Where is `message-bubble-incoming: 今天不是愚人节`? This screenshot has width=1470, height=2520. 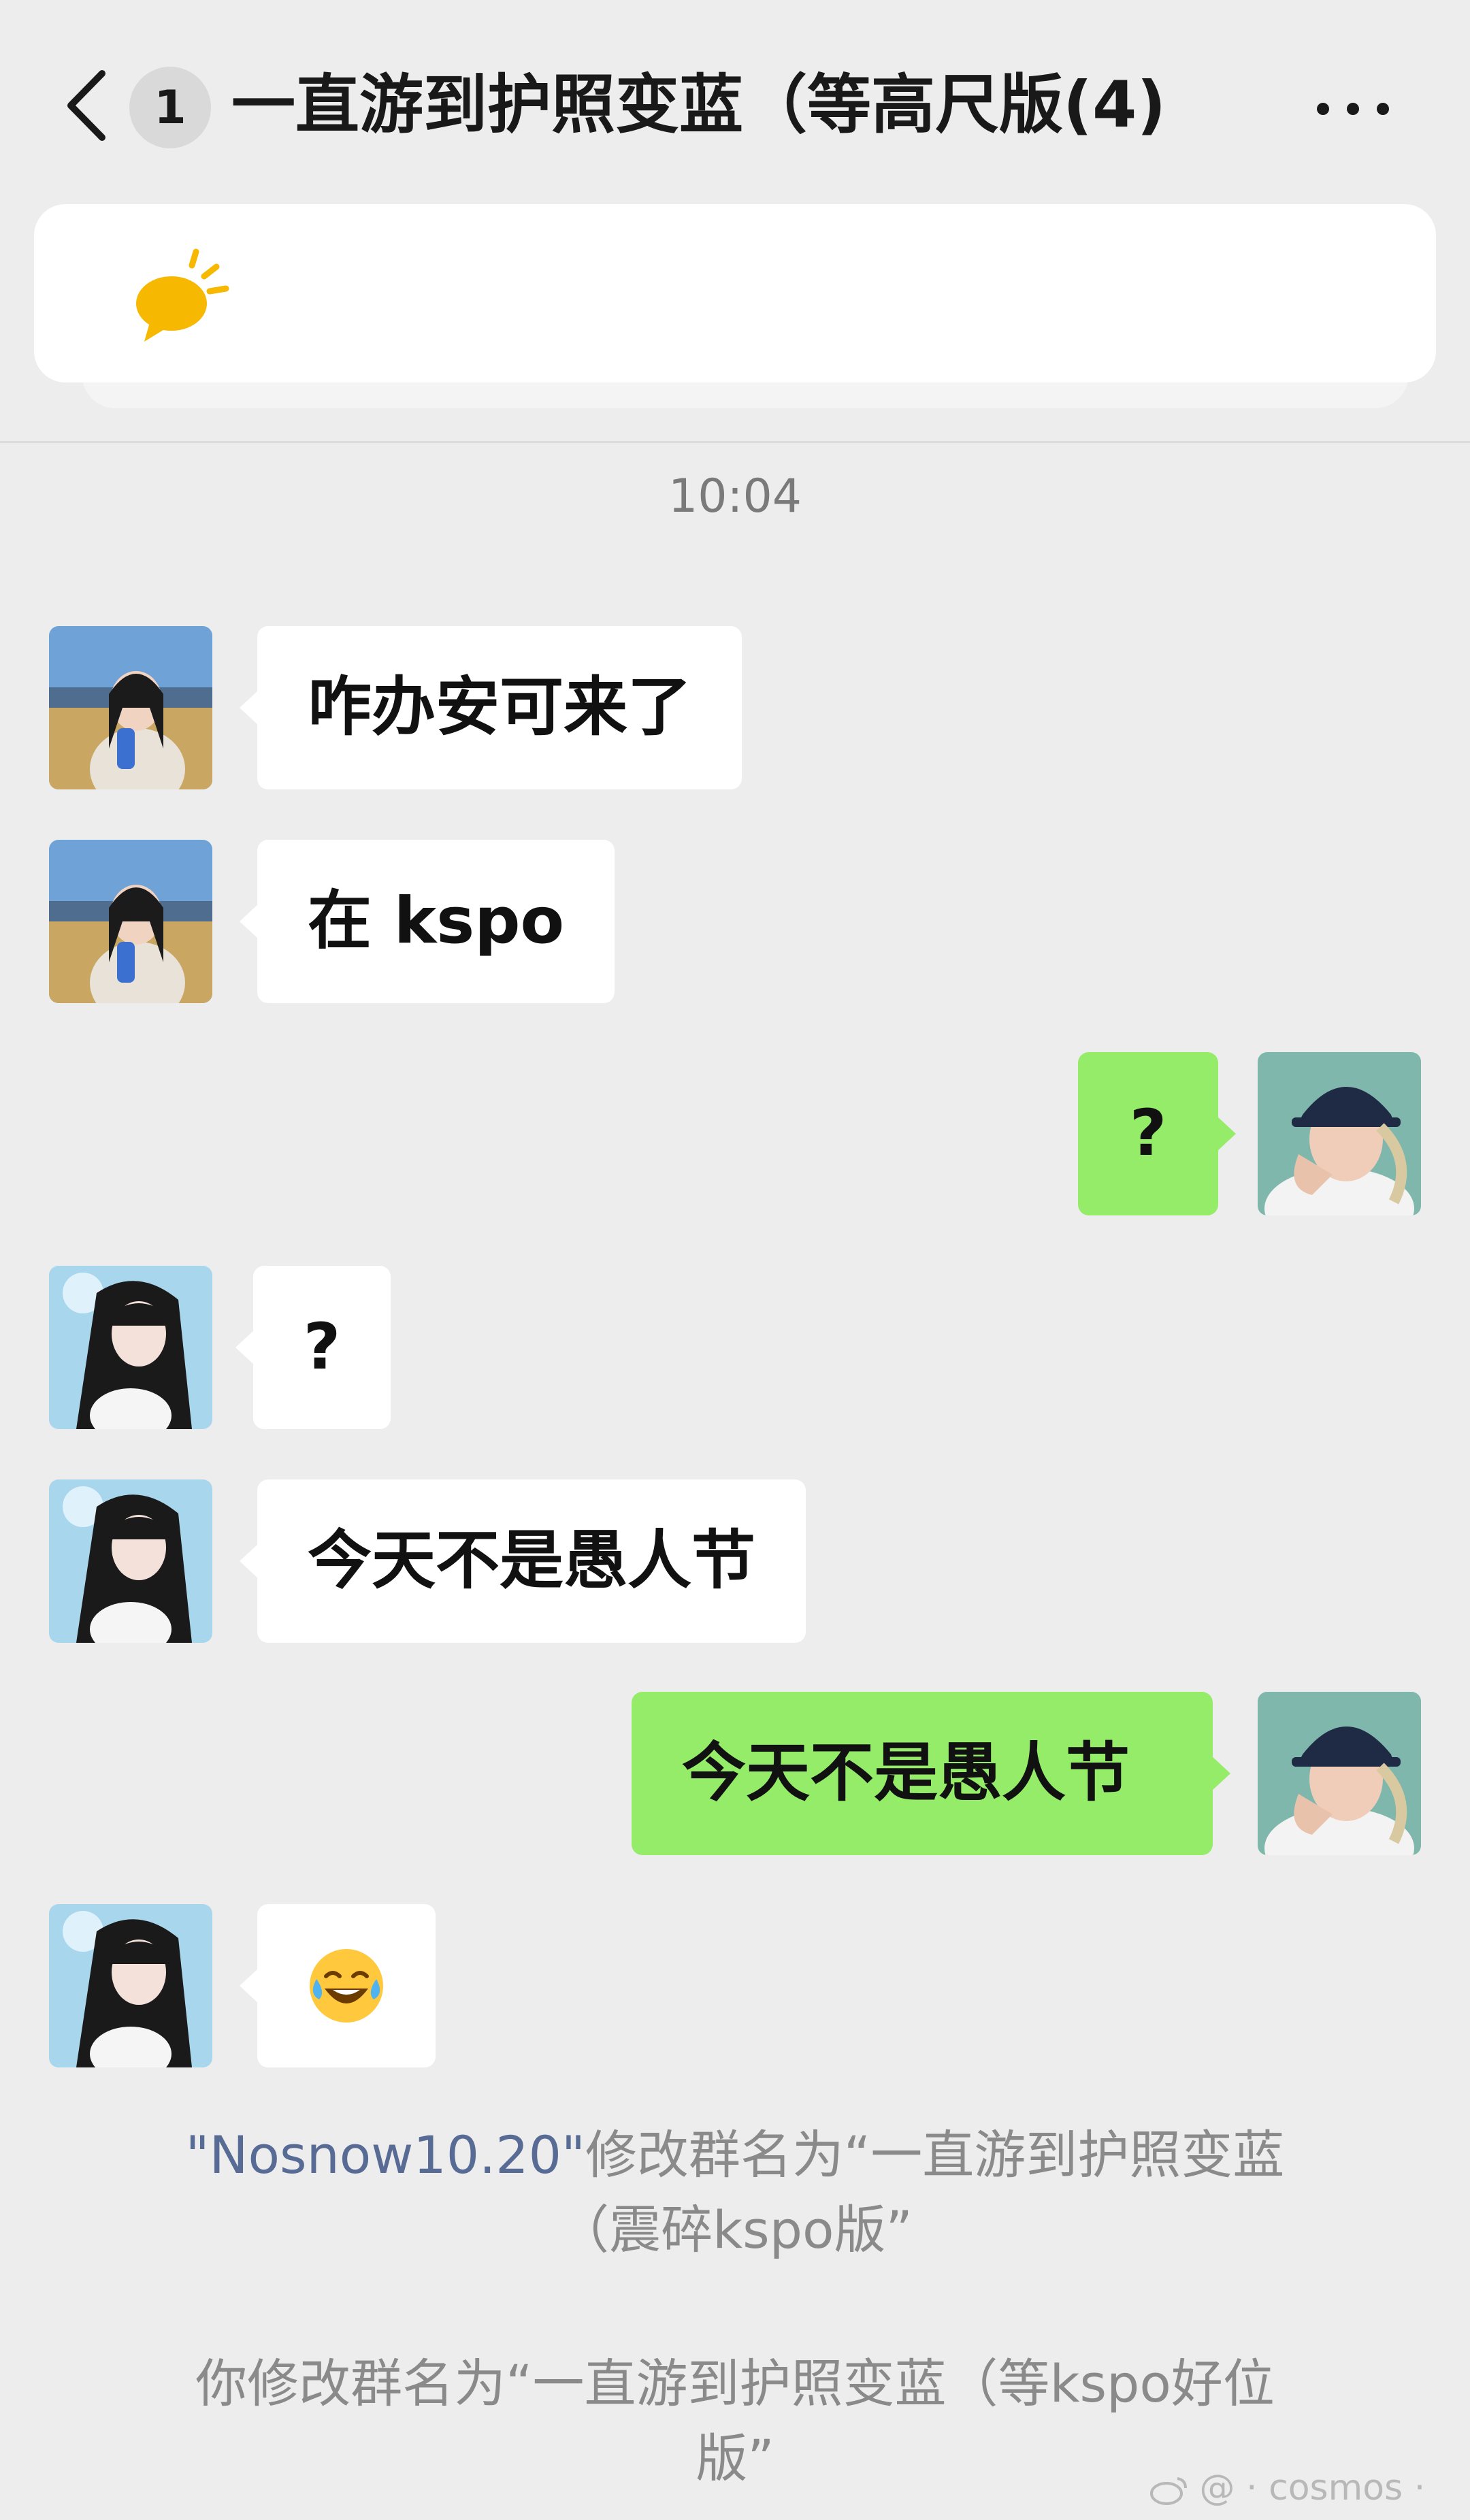 message-bubble-incoming: 今天不是愚人节 is located at coordinates (522, 1561).